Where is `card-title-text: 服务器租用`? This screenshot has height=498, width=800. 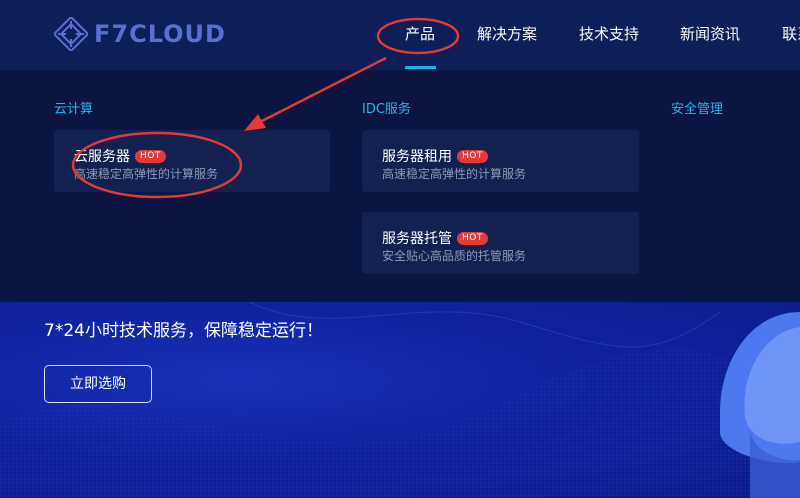
card-title-text: 服务器租用 is located at coordinates (417, 157).